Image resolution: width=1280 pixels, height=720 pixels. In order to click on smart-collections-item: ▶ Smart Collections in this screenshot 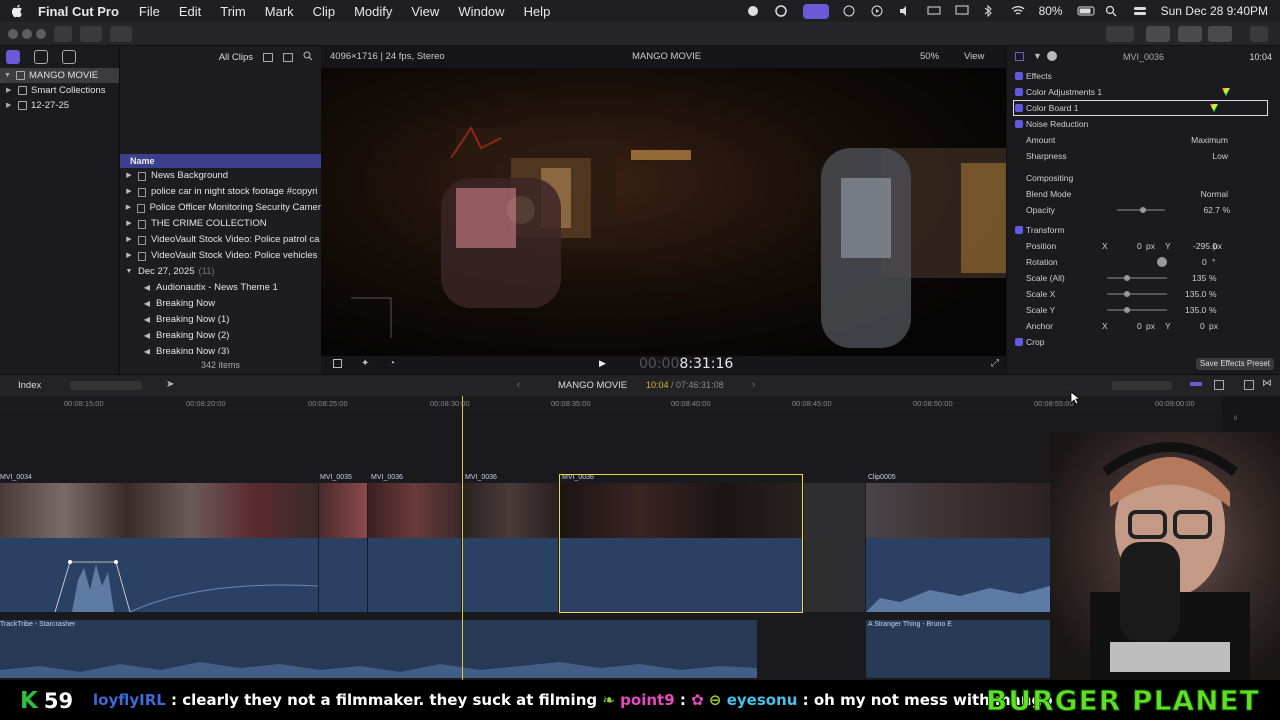, I will do `click(59, 90)`.